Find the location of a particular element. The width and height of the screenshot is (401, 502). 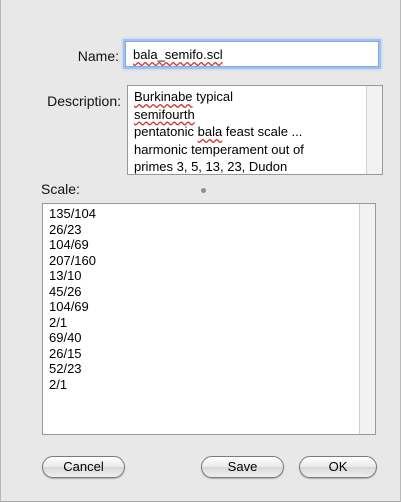

name-label: Name: is located at coordinates (98, 56).